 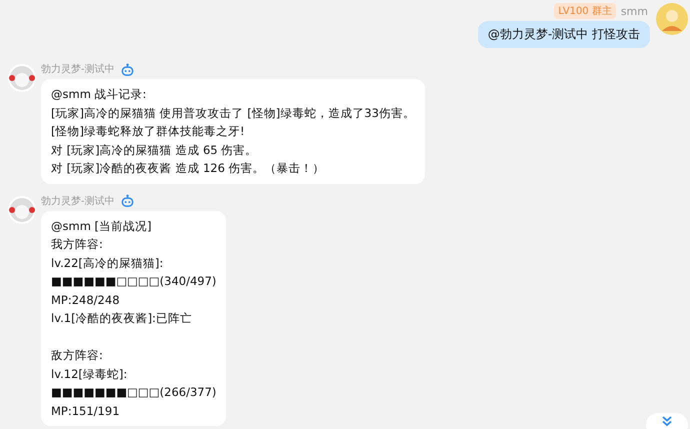 I want to click on double-chevron-icon, so click(x=667, y=421).